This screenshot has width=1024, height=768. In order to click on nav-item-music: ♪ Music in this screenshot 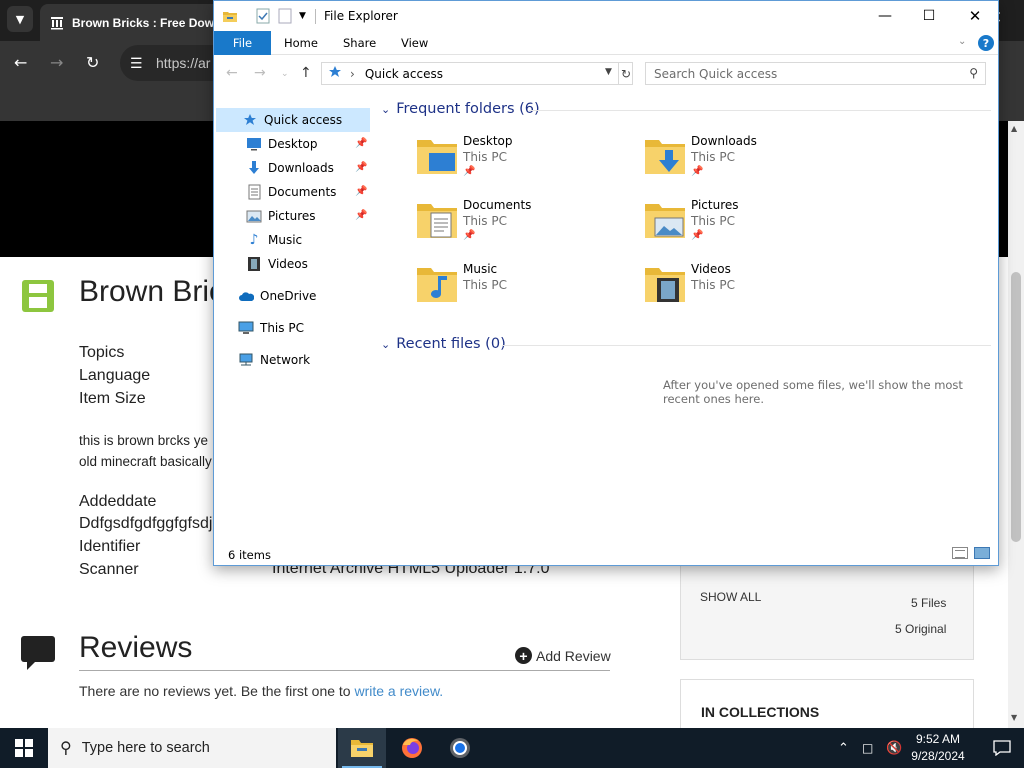, I will do `click(274, 240)`.